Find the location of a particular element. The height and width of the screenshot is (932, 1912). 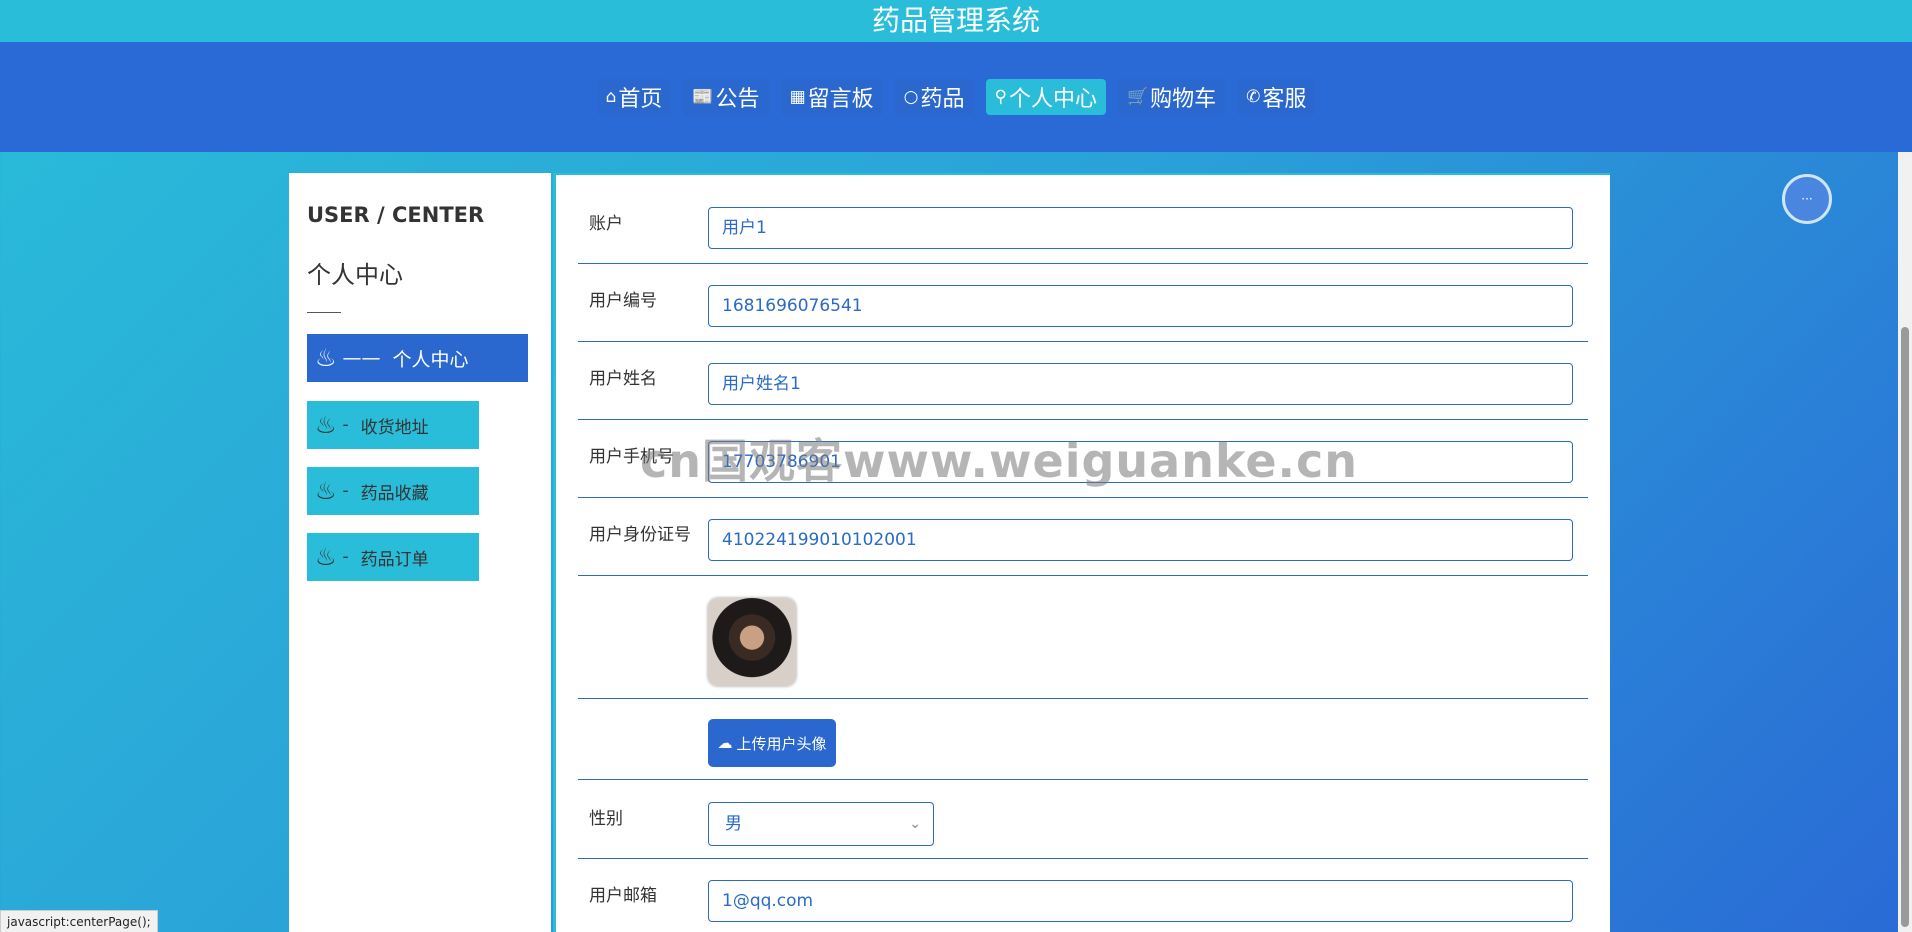

nav-label: 购物车 is located at coordinates (1183, 99).